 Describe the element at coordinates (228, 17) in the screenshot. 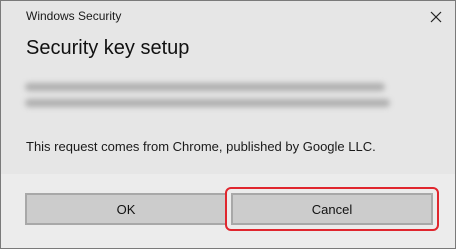

I see `title-bar: Windows Security` at that location.